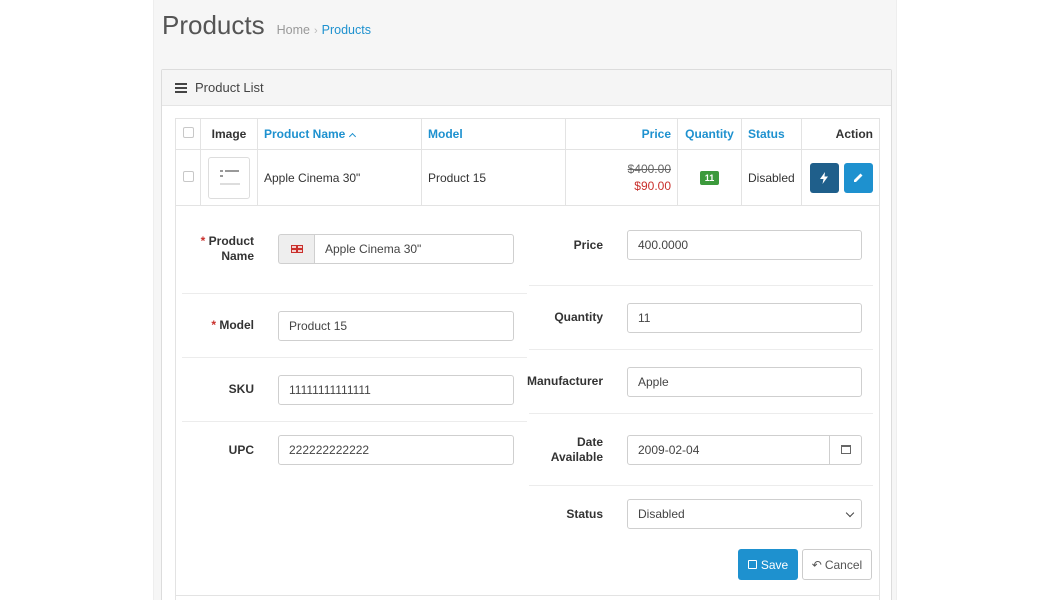  I want to click on original-price: $400.00, so click(649, 169).